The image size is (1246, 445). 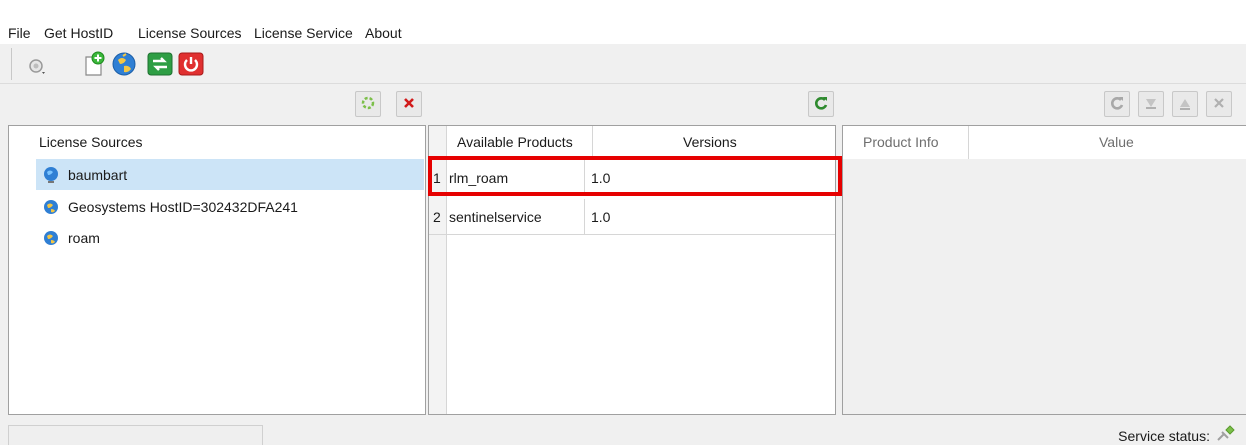 I want to click on menu-about: About, so click(x=383, y=33).